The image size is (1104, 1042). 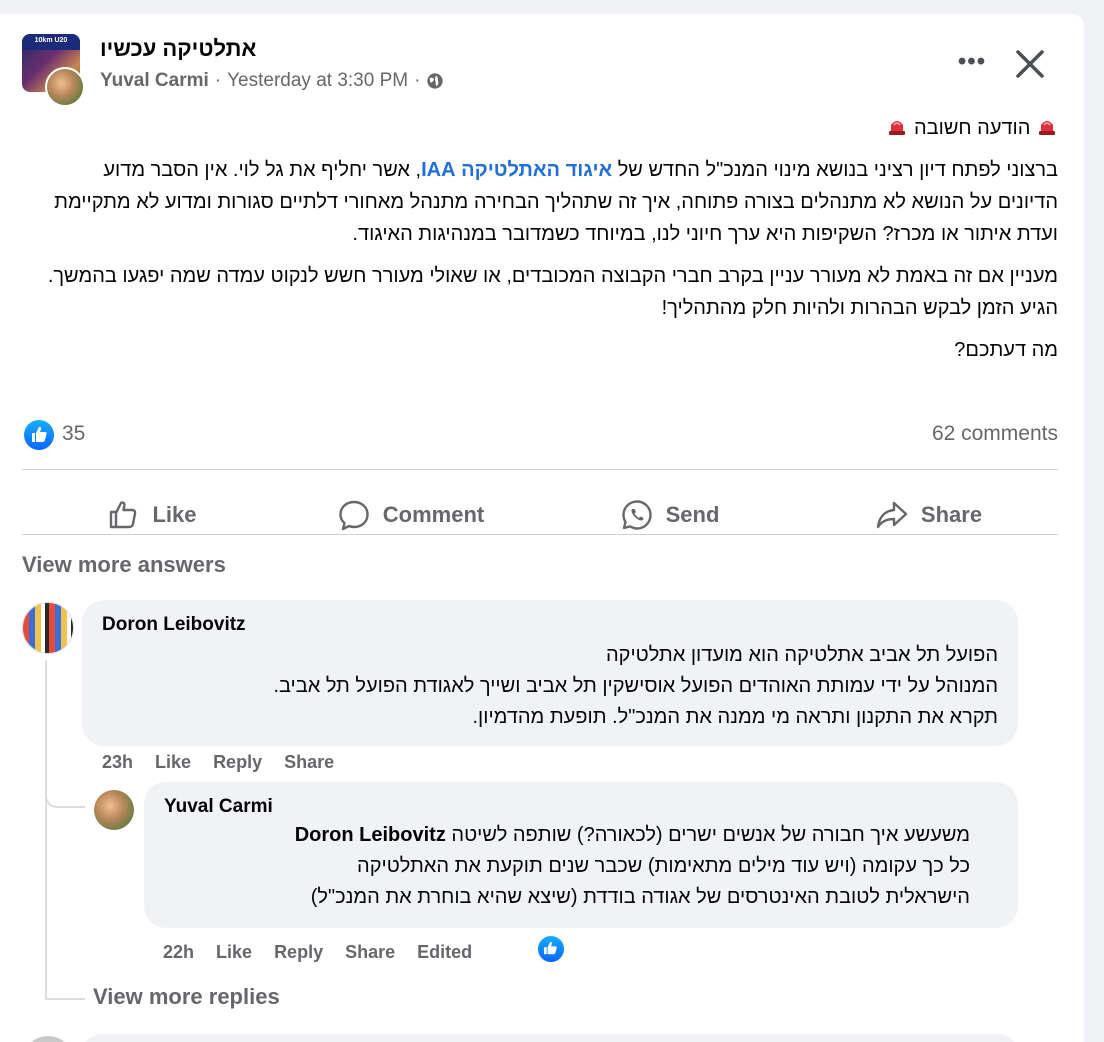 What do you see at coordinates (951, 514) in the screenshot?
I see `share-label: Share` at bounding box center [951, 514].